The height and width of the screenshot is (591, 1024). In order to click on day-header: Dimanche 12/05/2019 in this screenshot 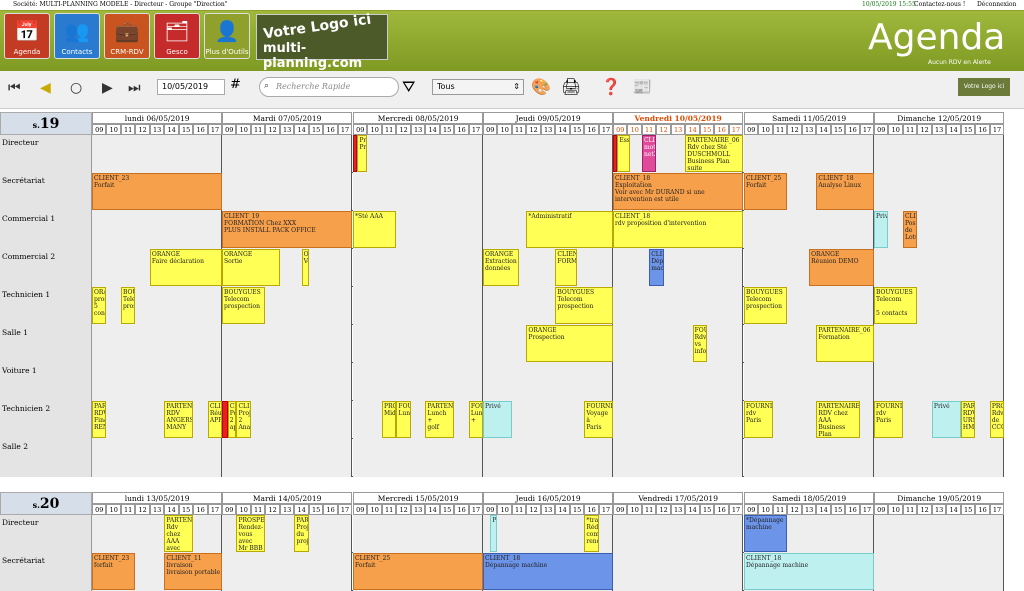, I will do `click(939, 118)`.